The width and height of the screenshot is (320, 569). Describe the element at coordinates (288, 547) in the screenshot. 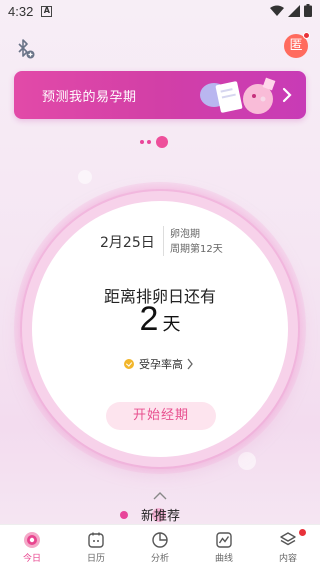

I see `tab-content: 内容` at that location.